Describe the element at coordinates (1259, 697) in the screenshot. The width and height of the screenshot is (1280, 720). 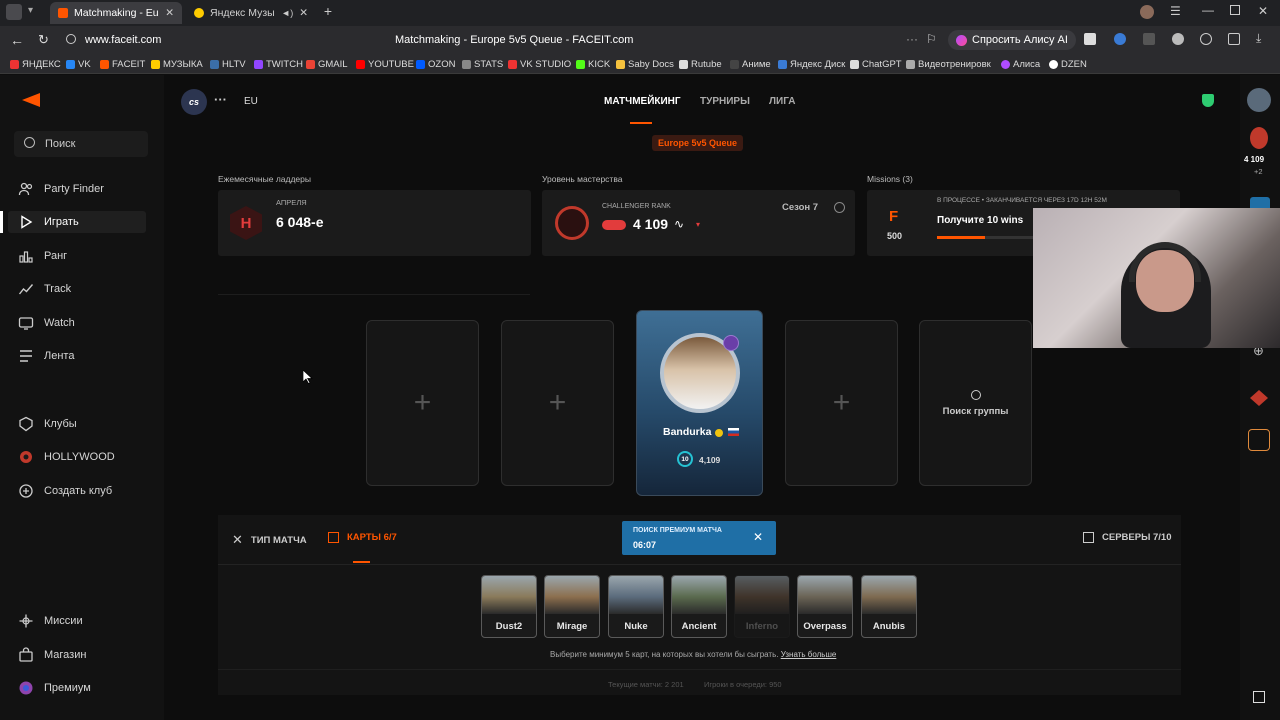
I see `notifications-icon` at that location.